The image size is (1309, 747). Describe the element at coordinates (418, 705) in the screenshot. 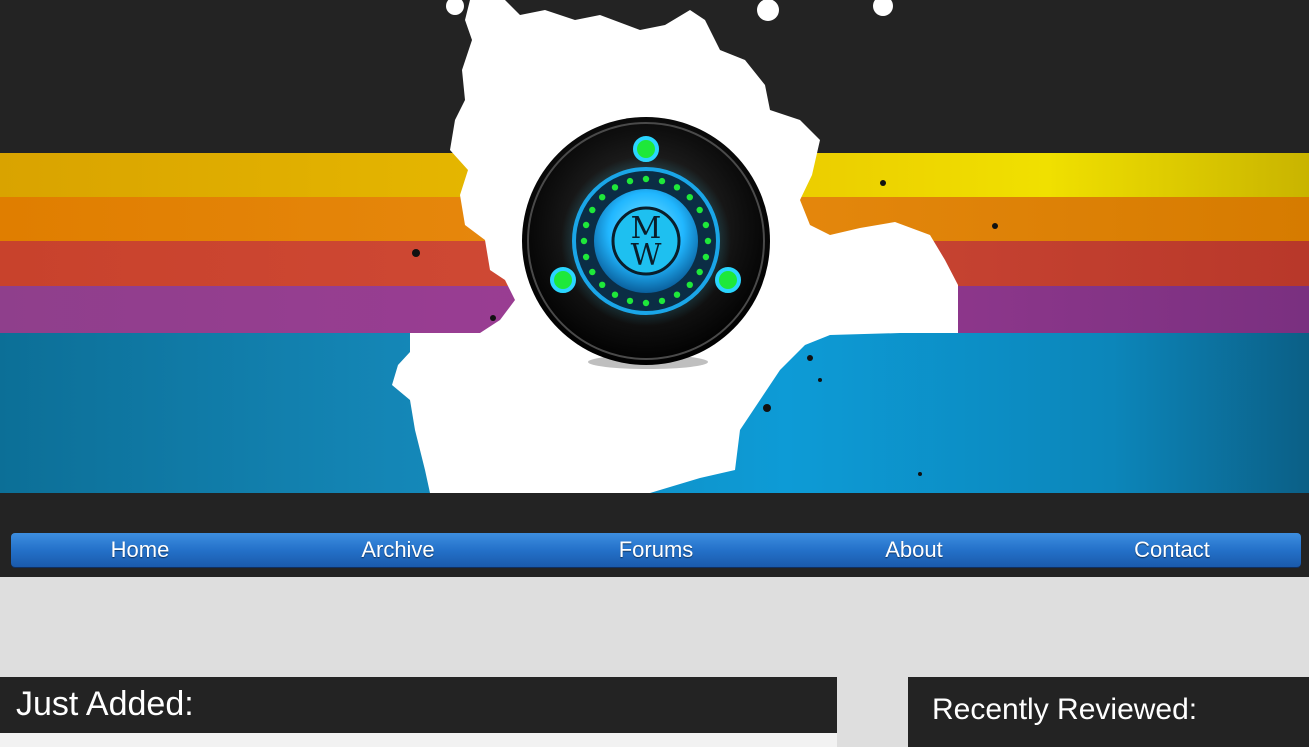

I see `just-added-section: Just Added:` at that location.